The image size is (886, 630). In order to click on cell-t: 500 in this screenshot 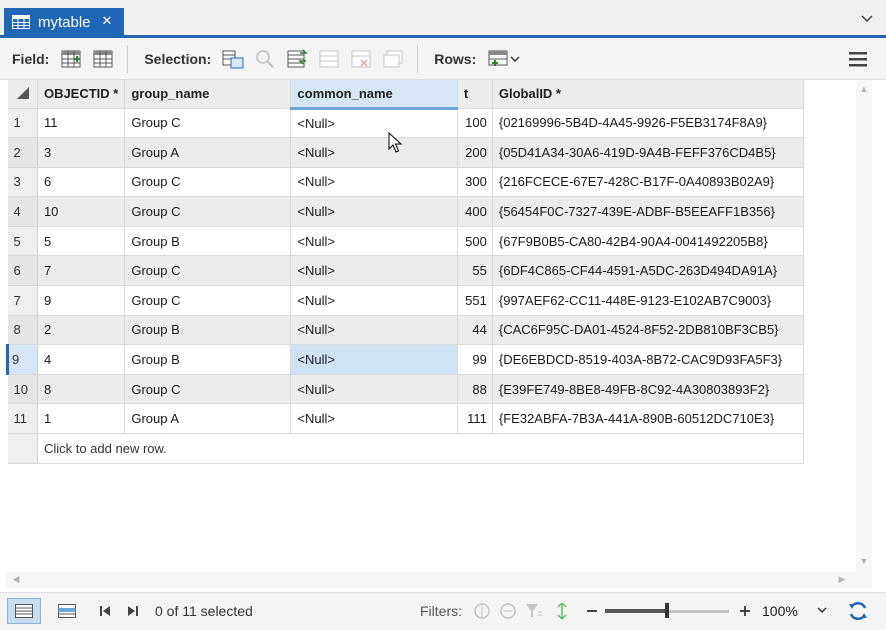, I will do `click(475, 241)`.